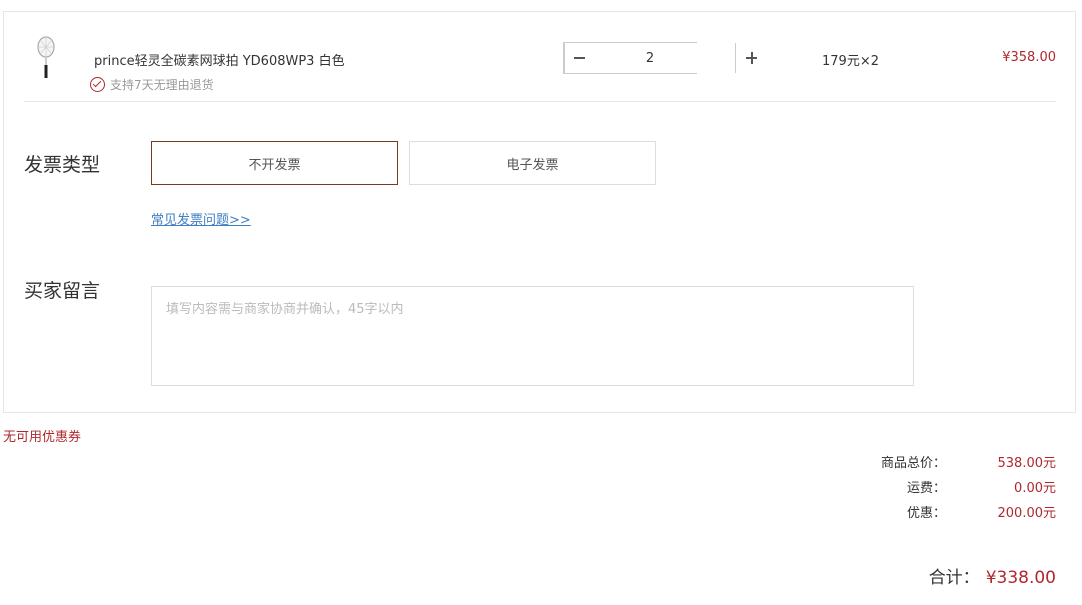  Describe the element at coordinates (46, 57) in the screenshot. I see `tennis-racket-icon` at that location.